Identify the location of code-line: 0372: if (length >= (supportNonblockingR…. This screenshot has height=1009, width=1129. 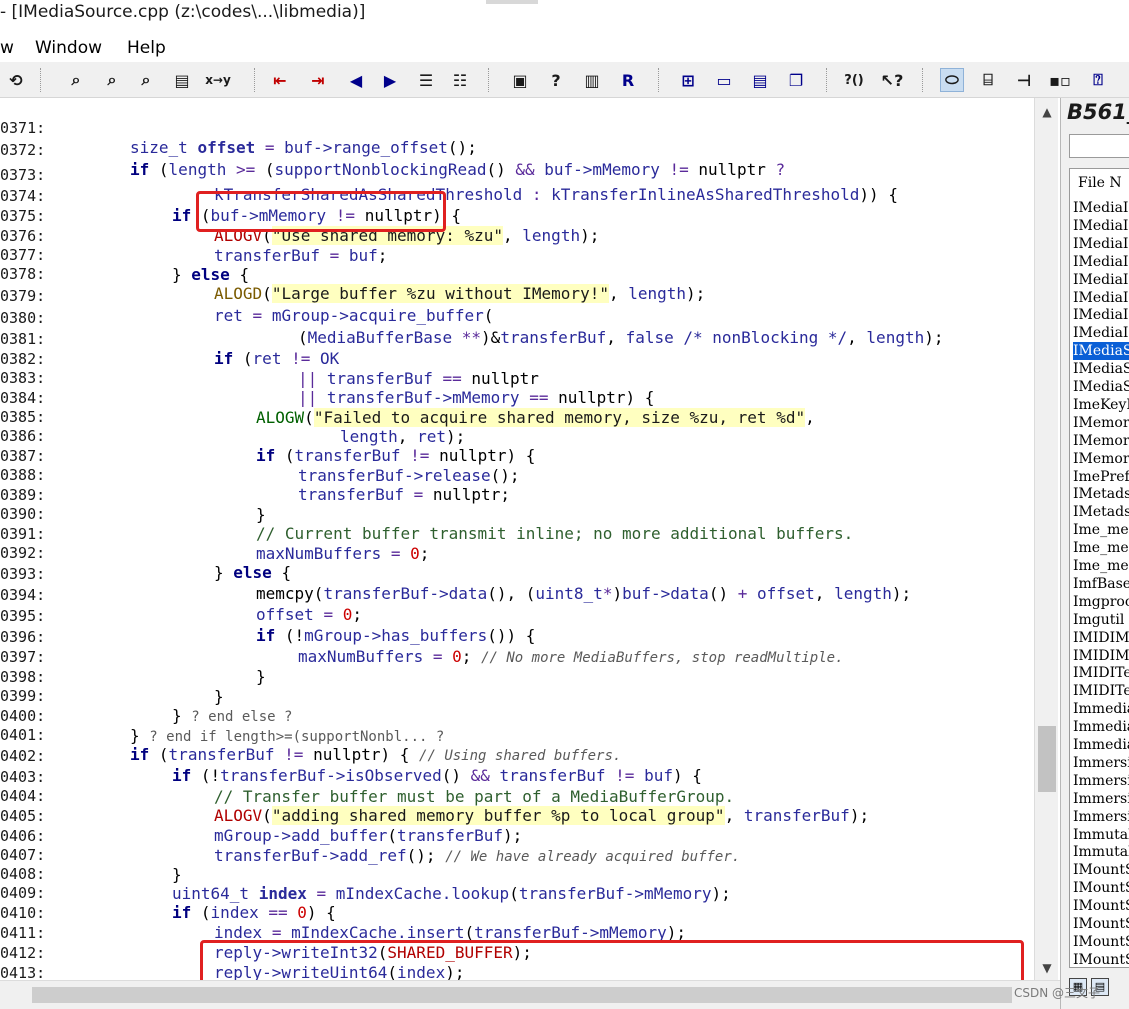
(393, 160).